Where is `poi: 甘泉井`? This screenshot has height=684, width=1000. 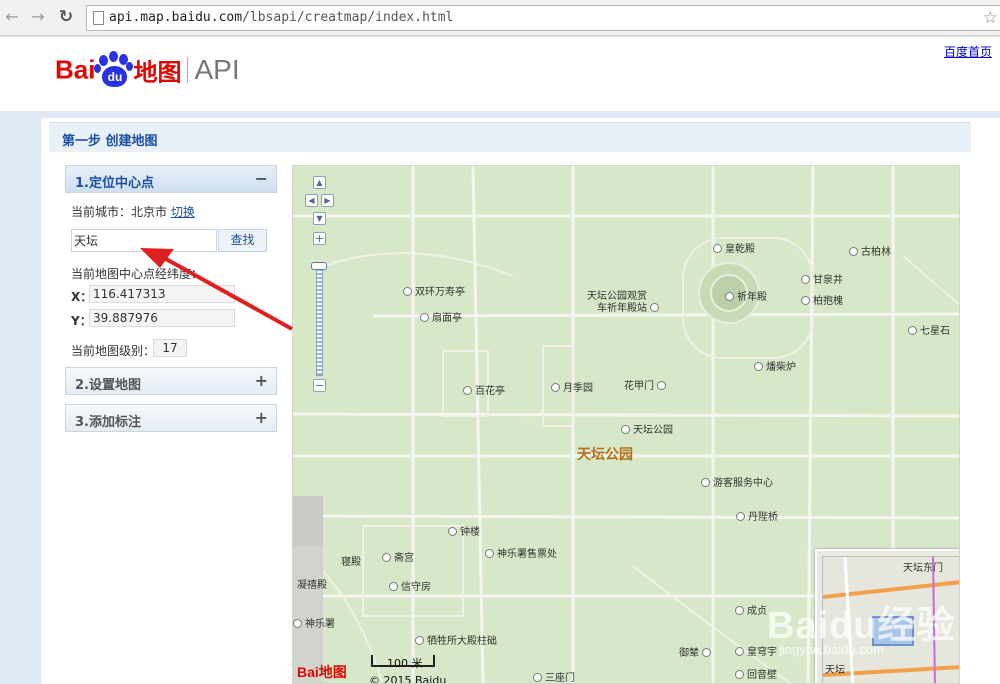 poi: 甘泉井 is located at coordinates (822, 278).